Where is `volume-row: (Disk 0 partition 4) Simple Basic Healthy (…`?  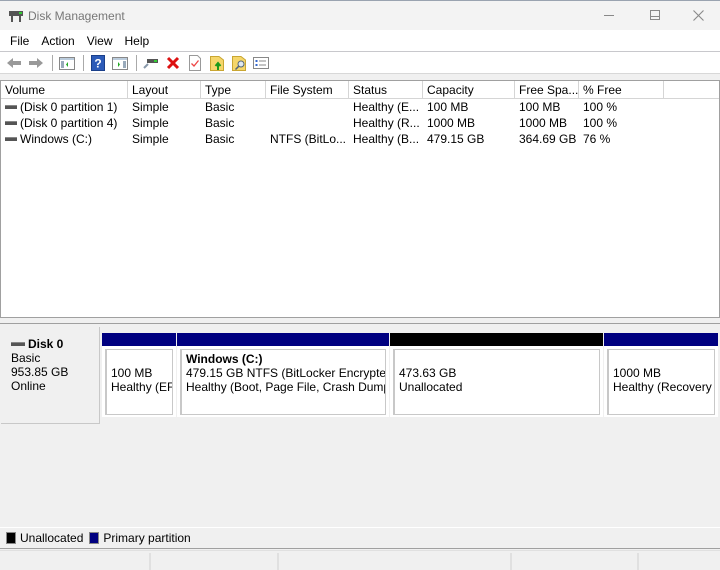
volume-row: (Disk 0 partition 4) Simple Basic Healthy (… is located at coordinates (360, 123).